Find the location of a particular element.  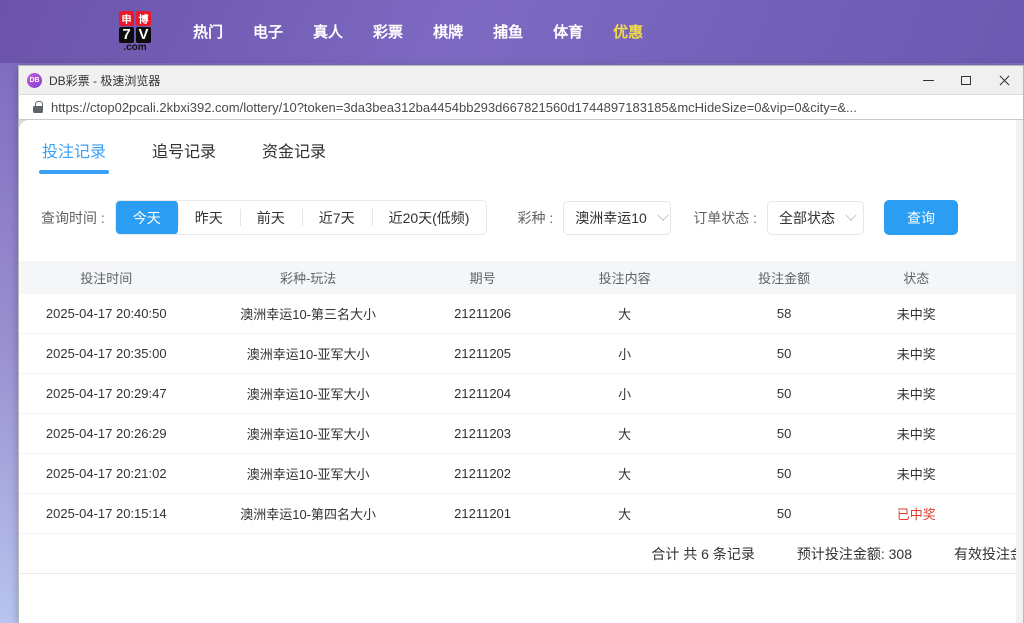

lottery-select-value: 澳洲幸运10 is located at coordinates (611, 217).